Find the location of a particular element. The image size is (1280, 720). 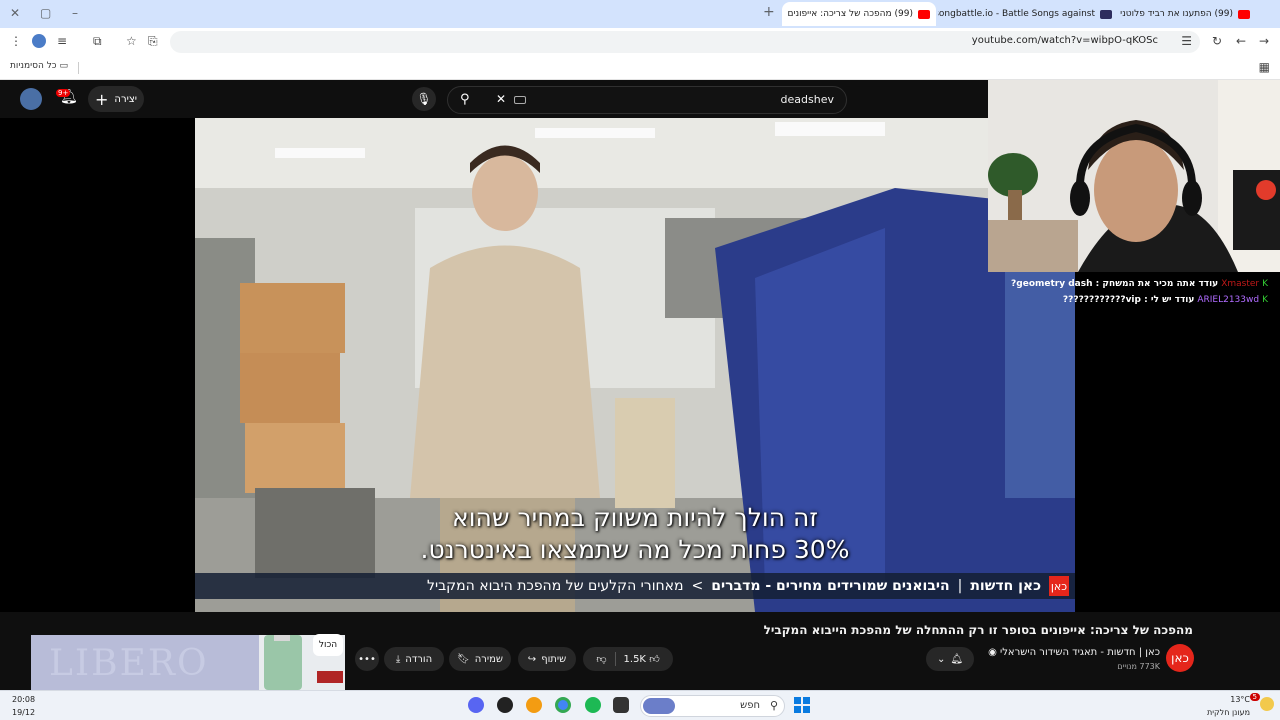

back-icon: → is located at coordinates (1264, 41).